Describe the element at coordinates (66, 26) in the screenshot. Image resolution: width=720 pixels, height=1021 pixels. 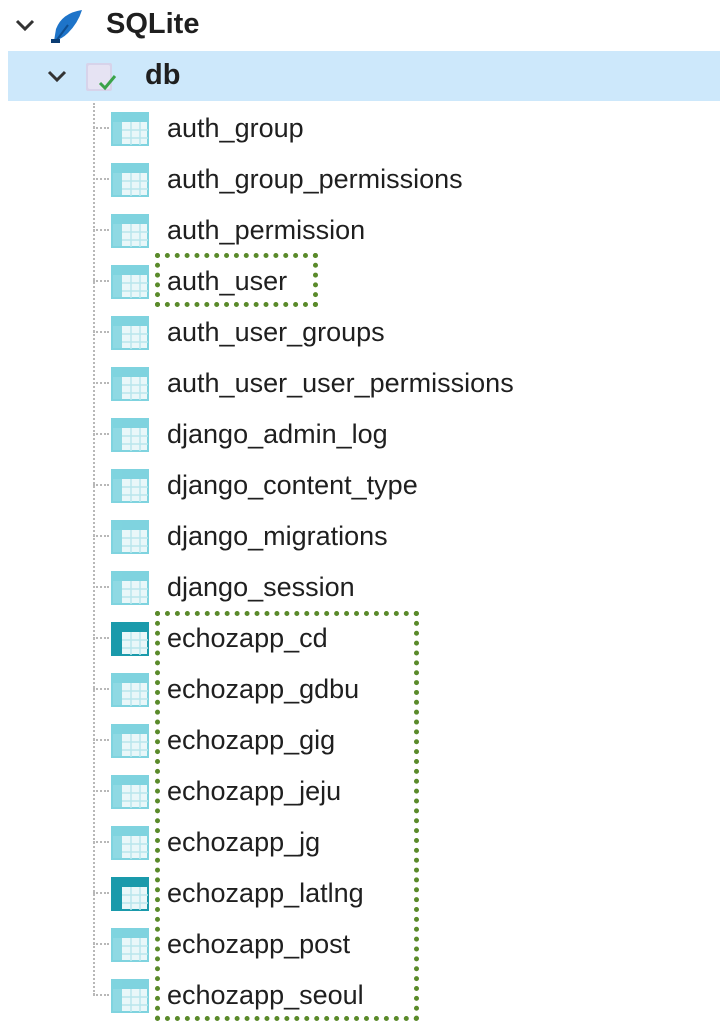
I see `sqlite-feather-icon` at that location.